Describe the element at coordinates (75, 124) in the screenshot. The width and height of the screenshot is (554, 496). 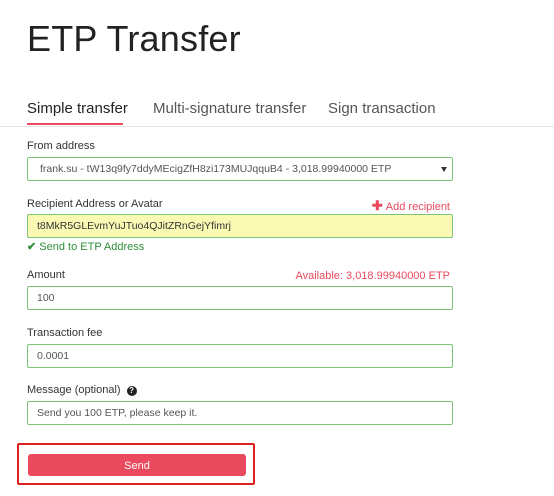
I see `active-tab-indicator` at that location.